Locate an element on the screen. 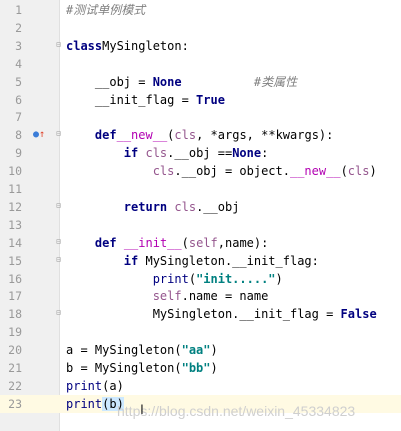  code-line: 12 ⊟ return cls.__obj is located at coordinates (200, 207).